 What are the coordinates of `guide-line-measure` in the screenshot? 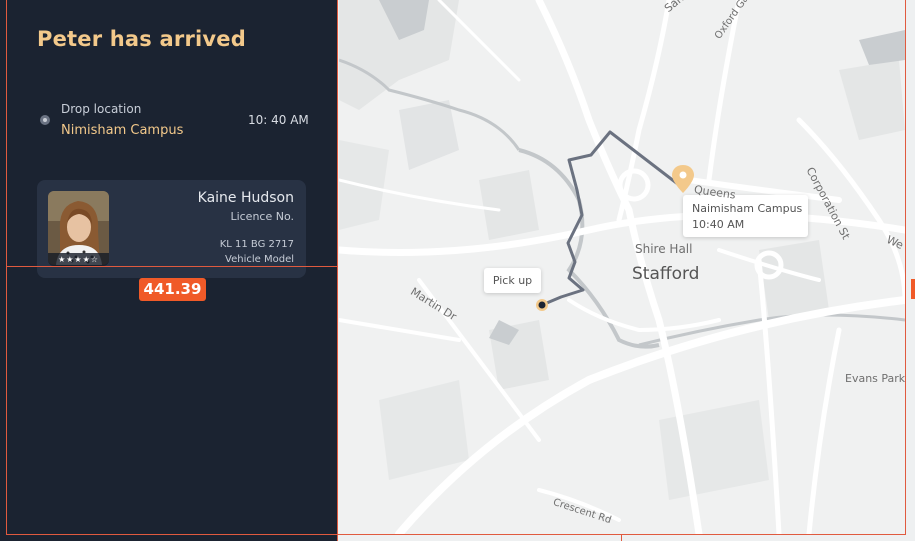 It's located at (172, 266).